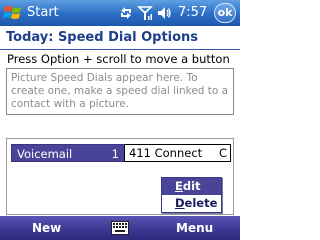 The image size is (320, 240). Describe the element at coordinates (120, 49) in the screenshot. I see `heading-divider` at that location.